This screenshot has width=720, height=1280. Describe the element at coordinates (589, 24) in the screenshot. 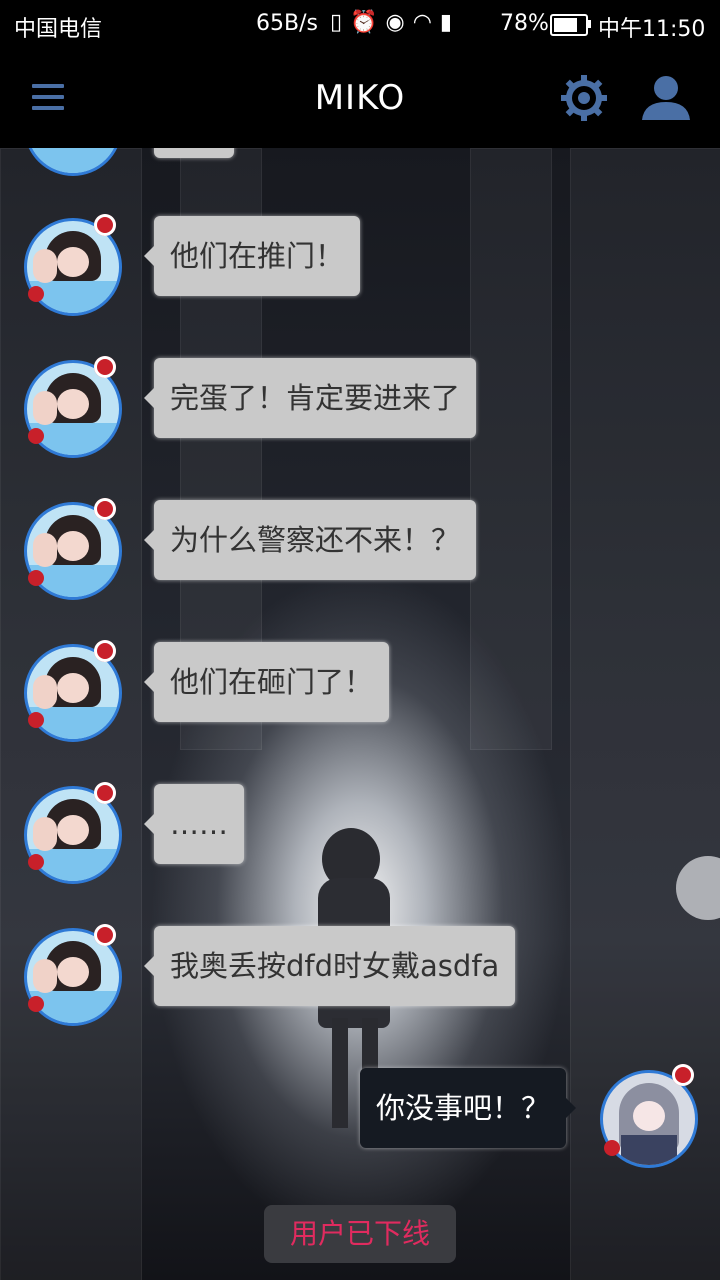

I see `battery-tip` at that location.